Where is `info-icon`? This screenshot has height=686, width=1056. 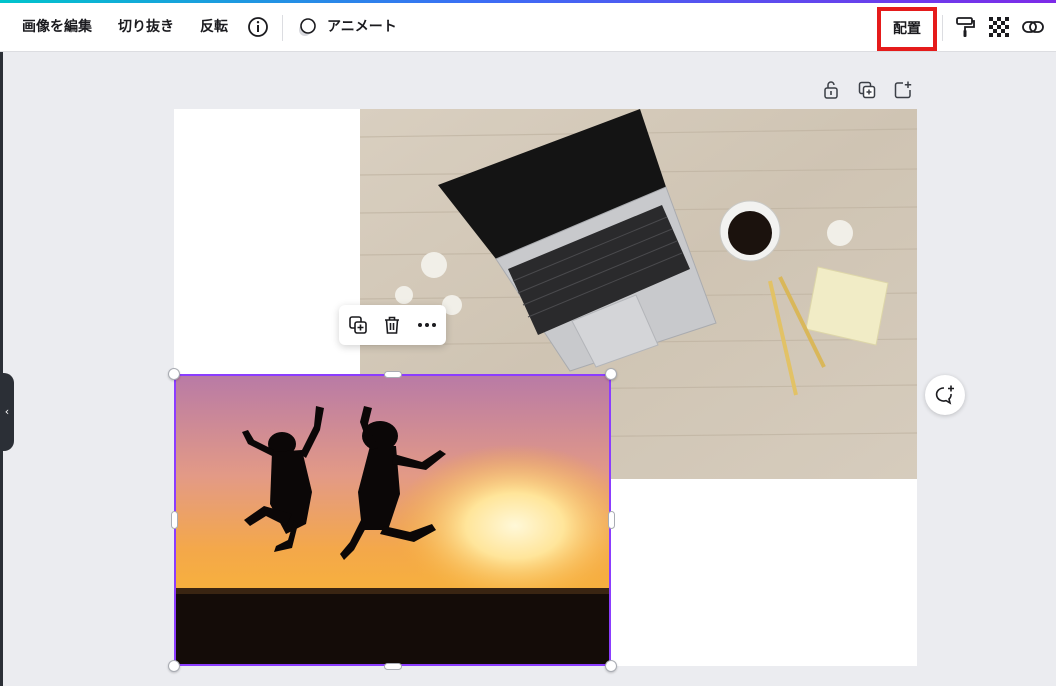
info-icon is located at coordinates (258, 27).